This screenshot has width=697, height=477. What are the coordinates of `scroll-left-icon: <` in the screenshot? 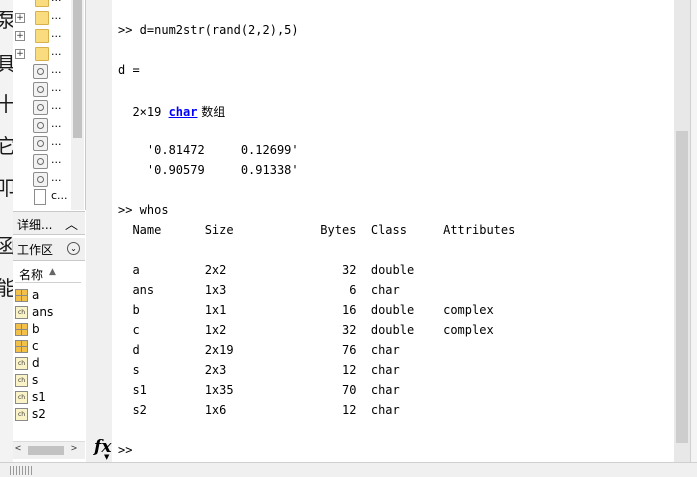 It's located at (18, 448).